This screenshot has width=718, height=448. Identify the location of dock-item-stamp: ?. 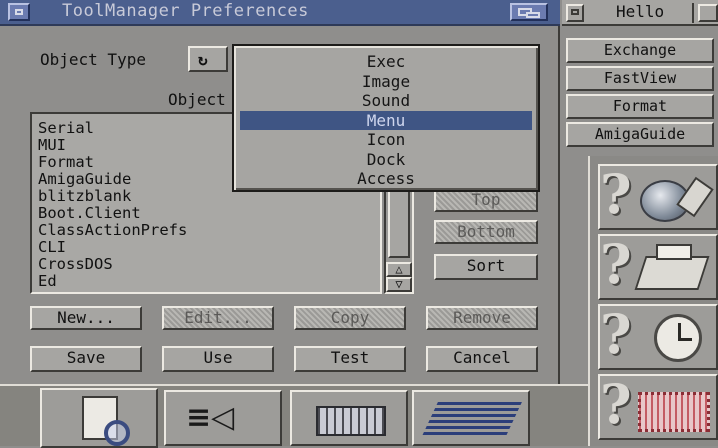
(658, 406).